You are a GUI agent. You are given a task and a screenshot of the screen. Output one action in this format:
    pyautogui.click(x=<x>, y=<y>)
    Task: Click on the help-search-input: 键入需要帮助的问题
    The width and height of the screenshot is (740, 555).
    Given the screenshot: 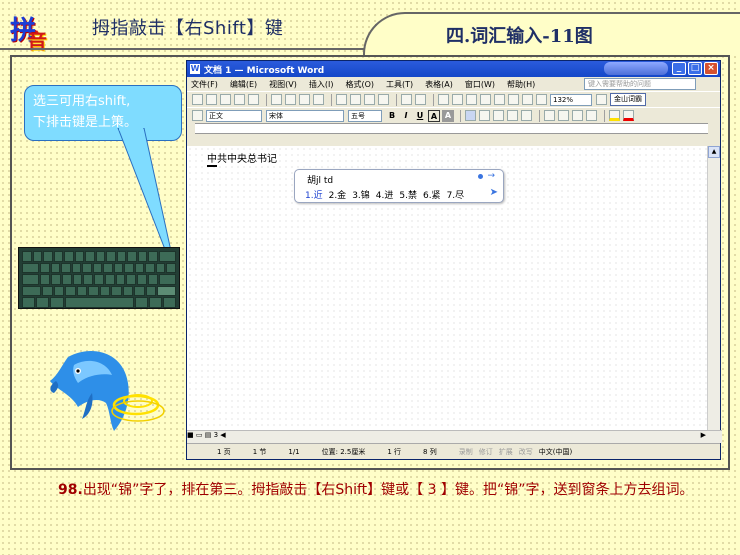 What is the action you would take?
    pyautogui.click(x=640, y=84)
    